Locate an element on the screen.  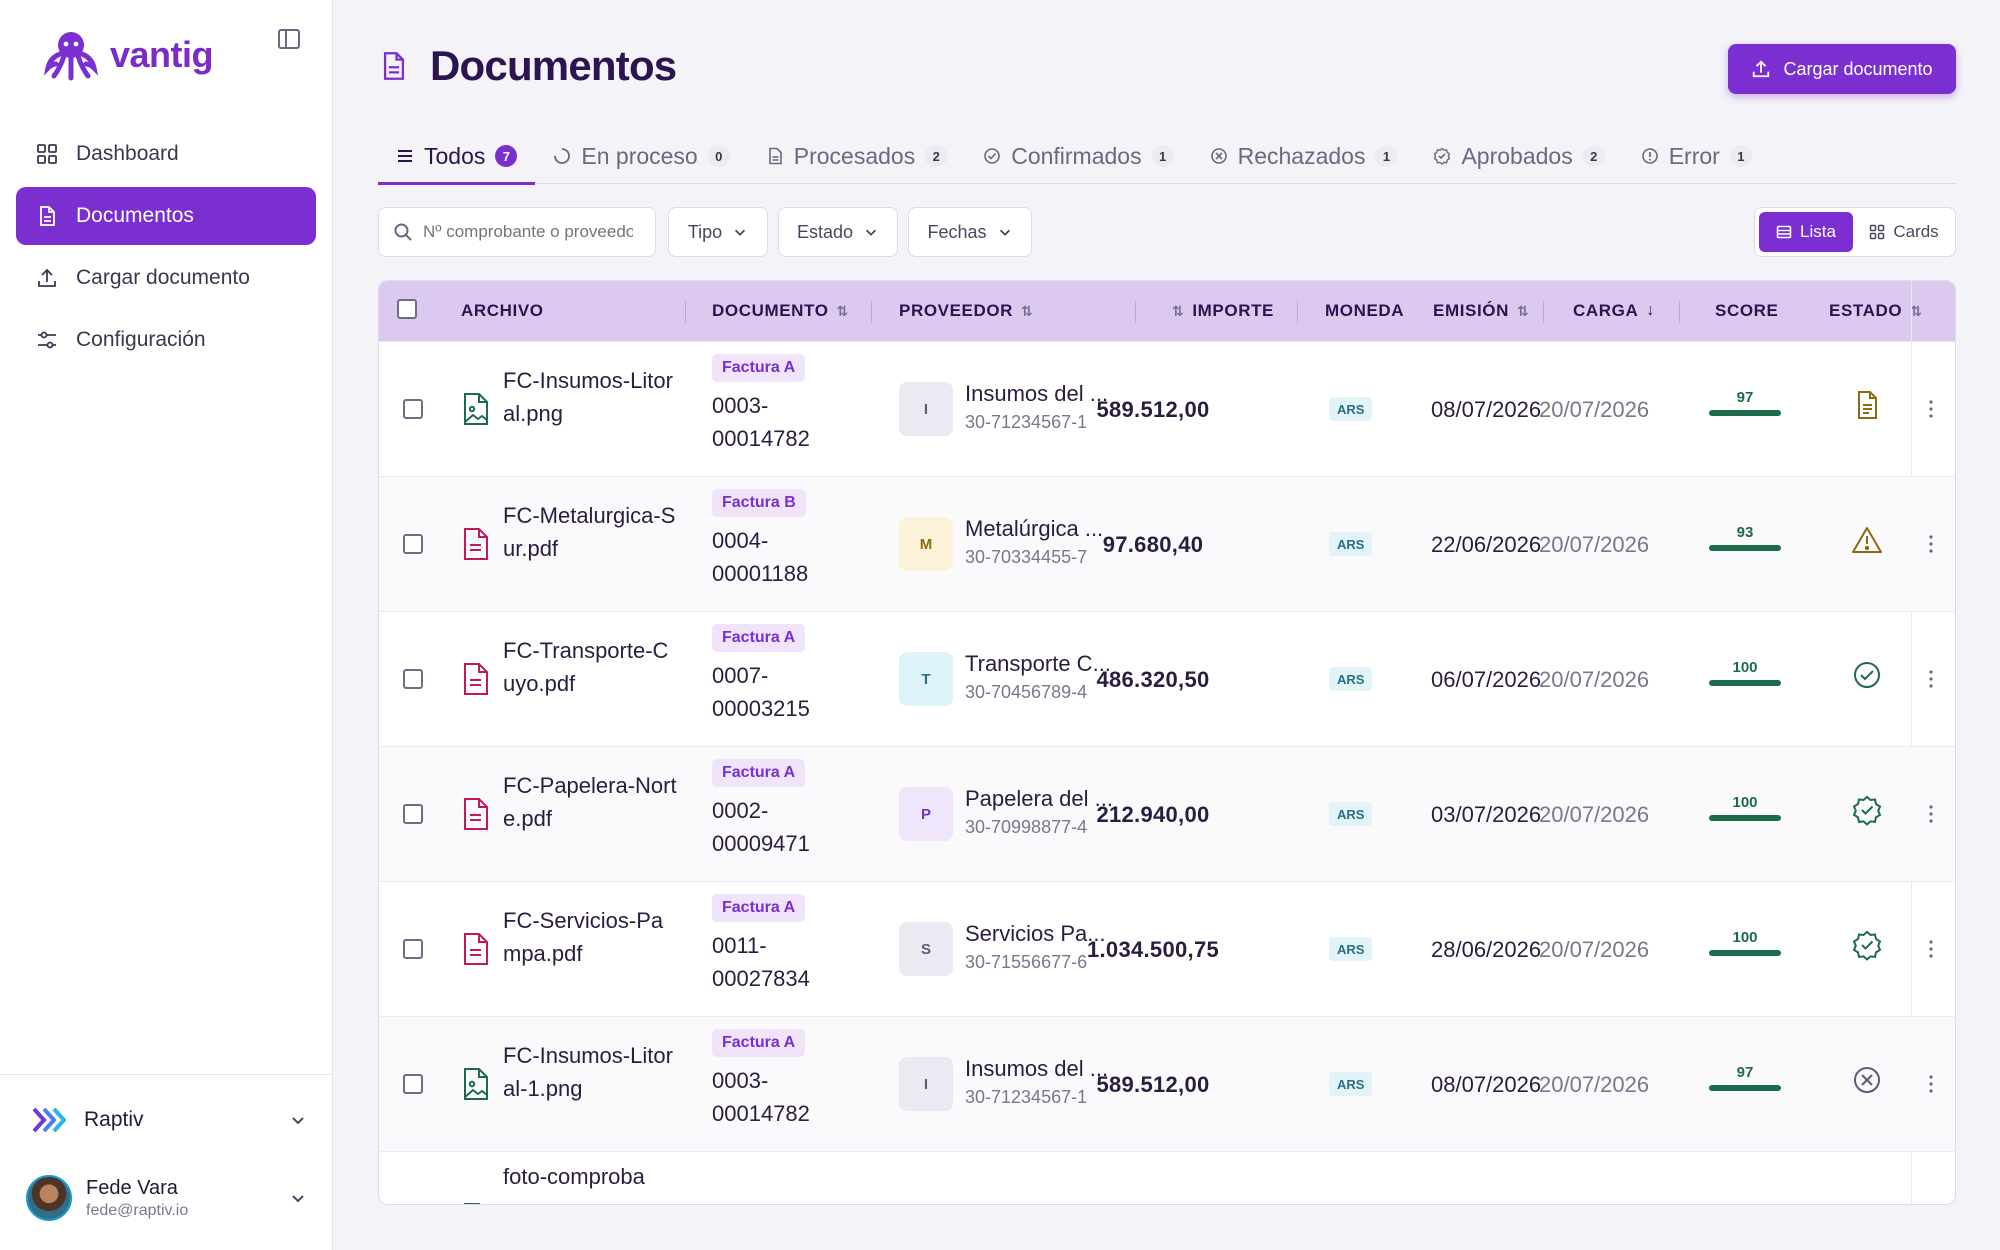
confirmed-status-icon is located at coordinates (1867, 675).